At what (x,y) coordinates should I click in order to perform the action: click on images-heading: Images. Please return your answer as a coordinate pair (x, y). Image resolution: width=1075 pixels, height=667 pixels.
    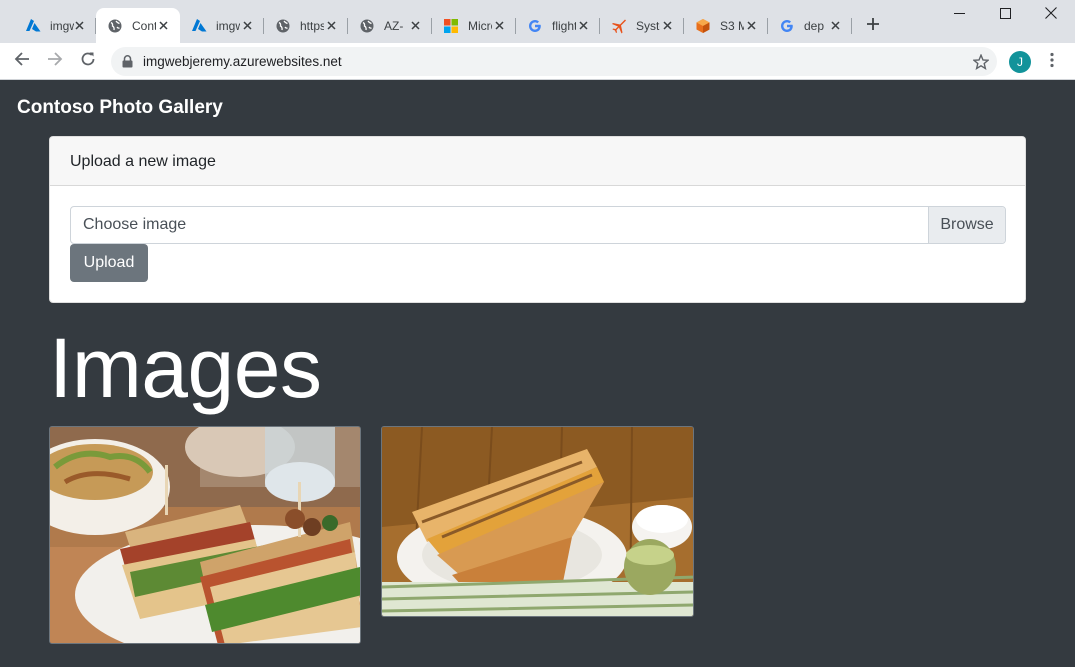
    Looking at the image, I should click on (185, 368).